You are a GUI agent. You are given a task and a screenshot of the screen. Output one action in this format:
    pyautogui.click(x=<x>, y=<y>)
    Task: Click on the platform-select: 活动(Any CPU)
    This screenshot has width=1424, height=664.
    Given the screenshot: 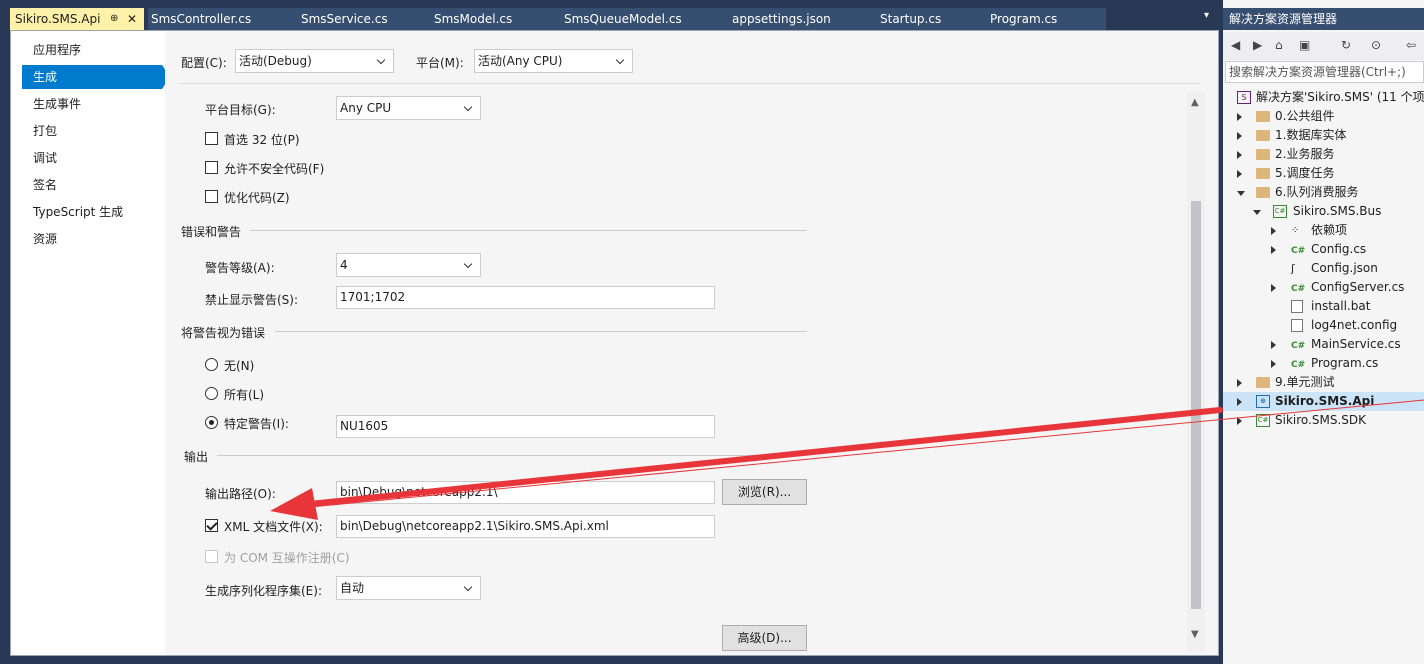 What is the action you would take?
    pyautogui.click(x=553, y=61)
    